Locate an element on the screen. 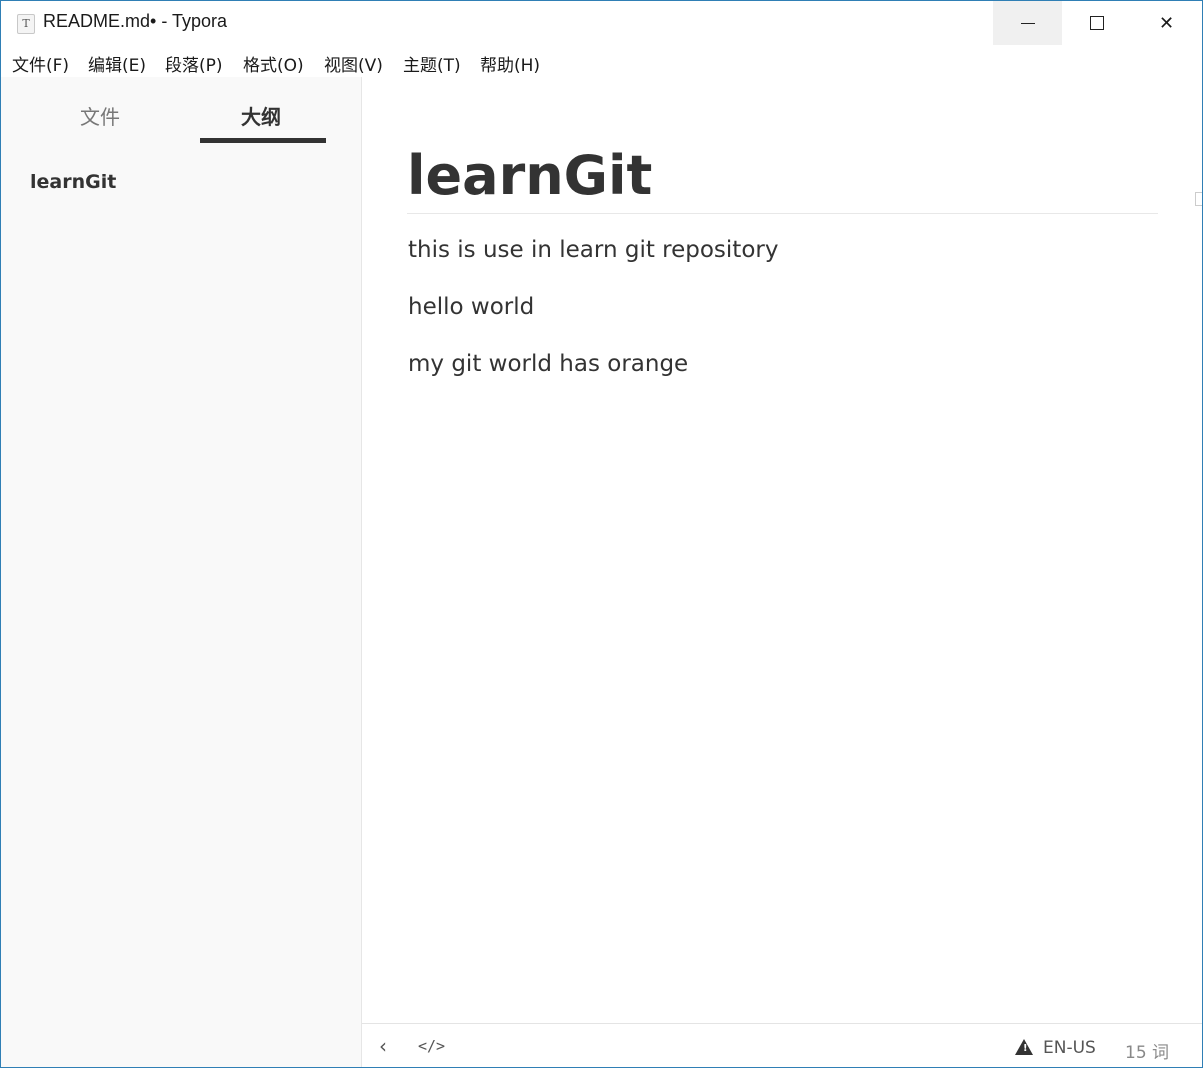  word-count: 15 词 is located at coordinates (1147, 1050).